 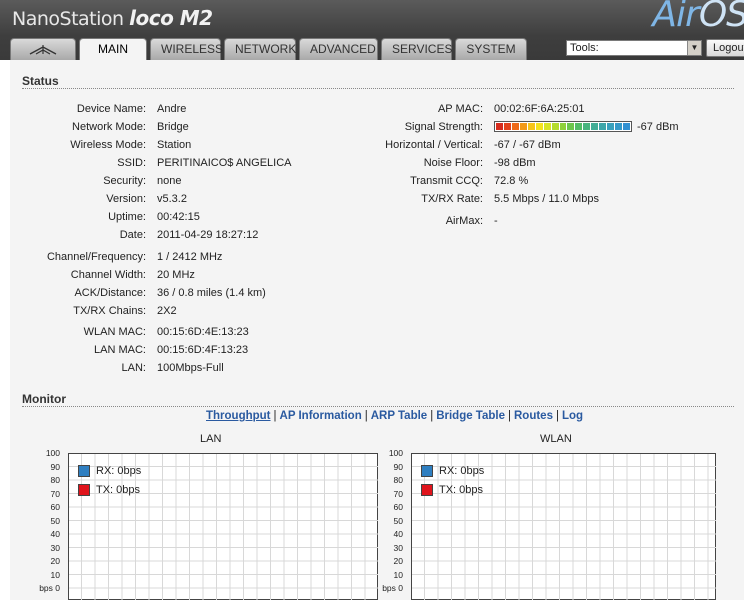 What do you see at coordinates (658, 127) in the screenshot?
I see `signal-strength-value: -67 dBm` at bounding box center [658, 127].